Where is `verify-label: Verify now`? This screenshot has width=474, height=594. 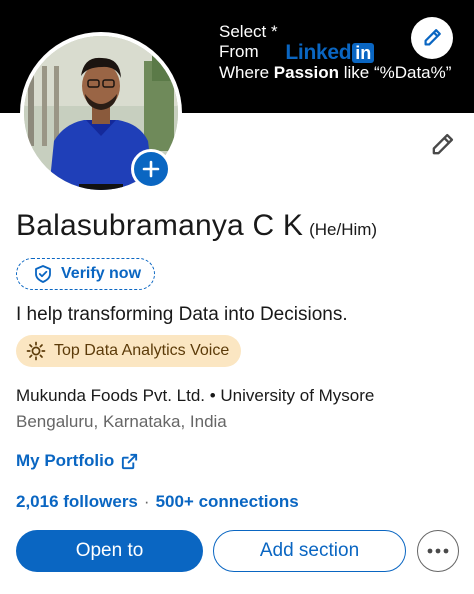 verify-label: Verify now is located at coordinates (101, 273).